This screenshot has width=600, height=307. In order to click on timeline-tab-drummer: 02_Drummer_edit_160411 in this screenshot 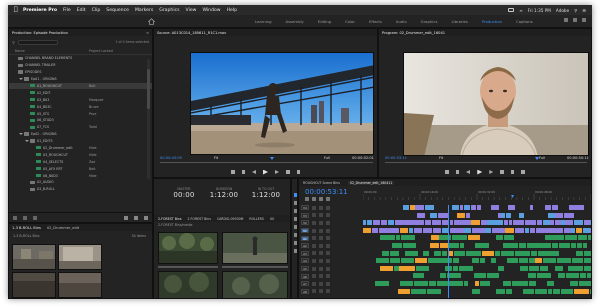, I will do `click(371, 182)`.